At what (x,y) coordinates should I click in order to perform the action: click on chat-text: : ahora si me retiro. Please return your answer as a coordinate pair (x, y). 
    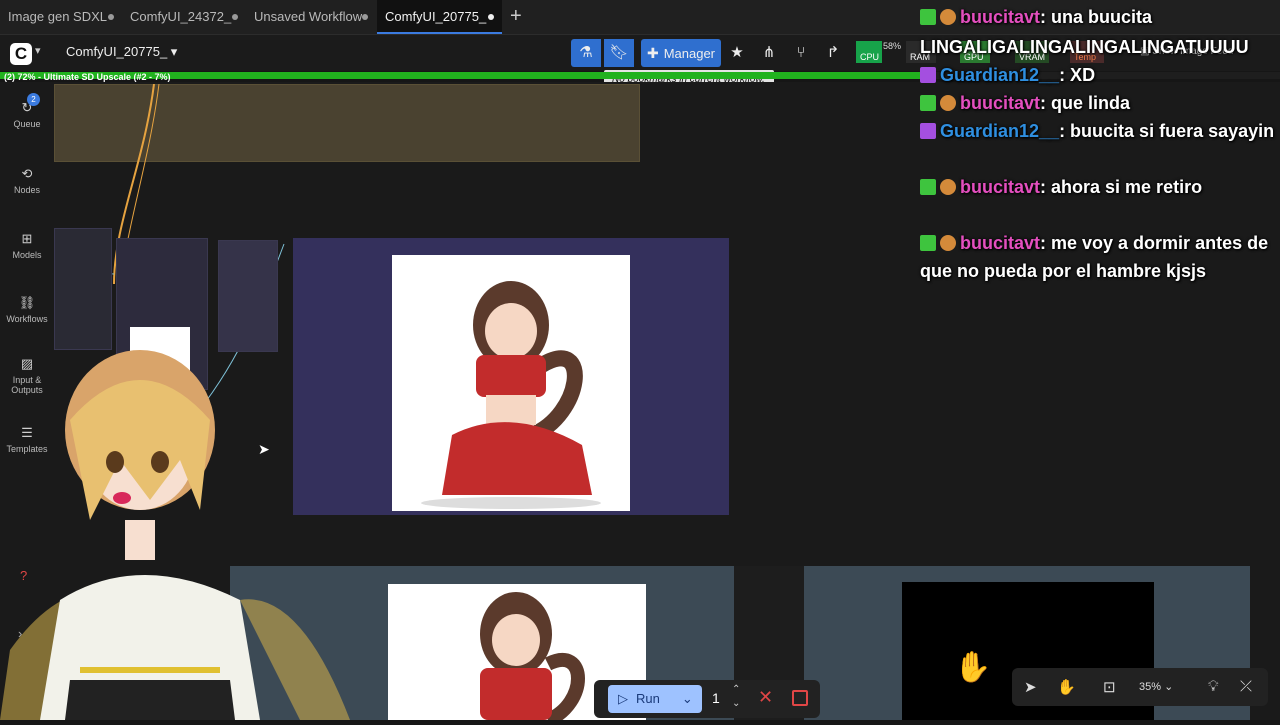
    Looking at the image, I should click on (1121, 187).